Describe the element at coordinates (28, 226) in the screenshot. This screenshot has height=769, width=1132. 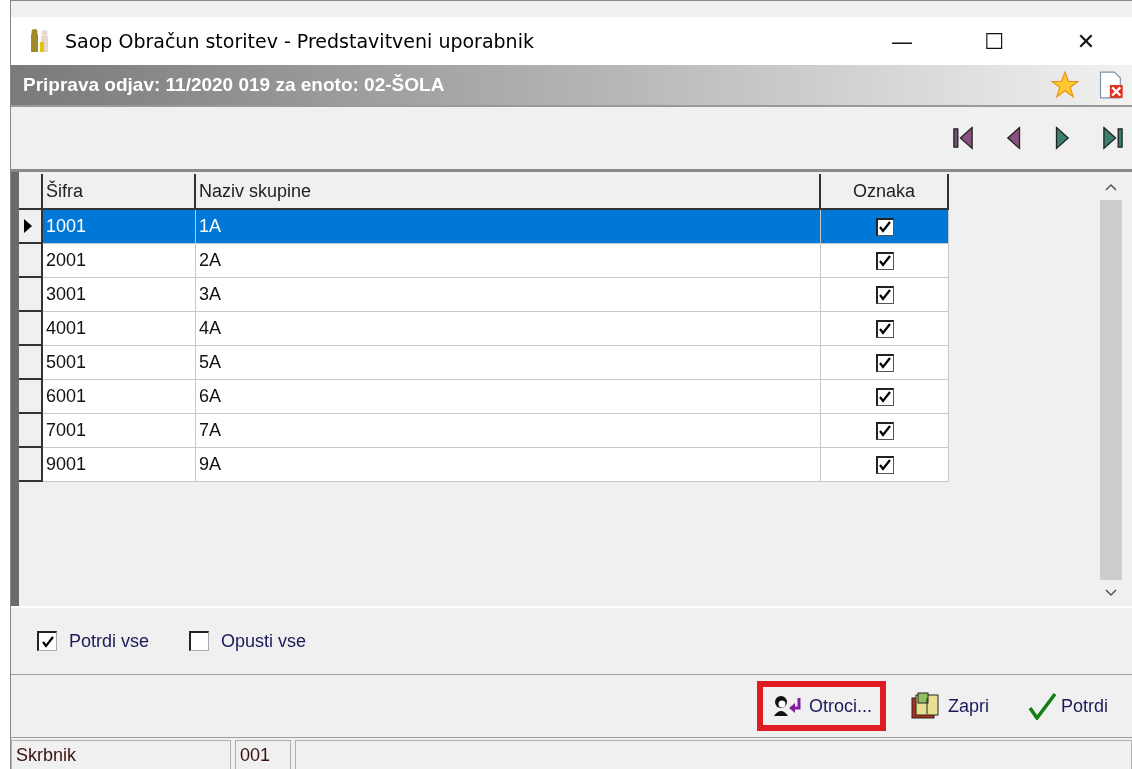
I see `row-pointer-icon` at that location.